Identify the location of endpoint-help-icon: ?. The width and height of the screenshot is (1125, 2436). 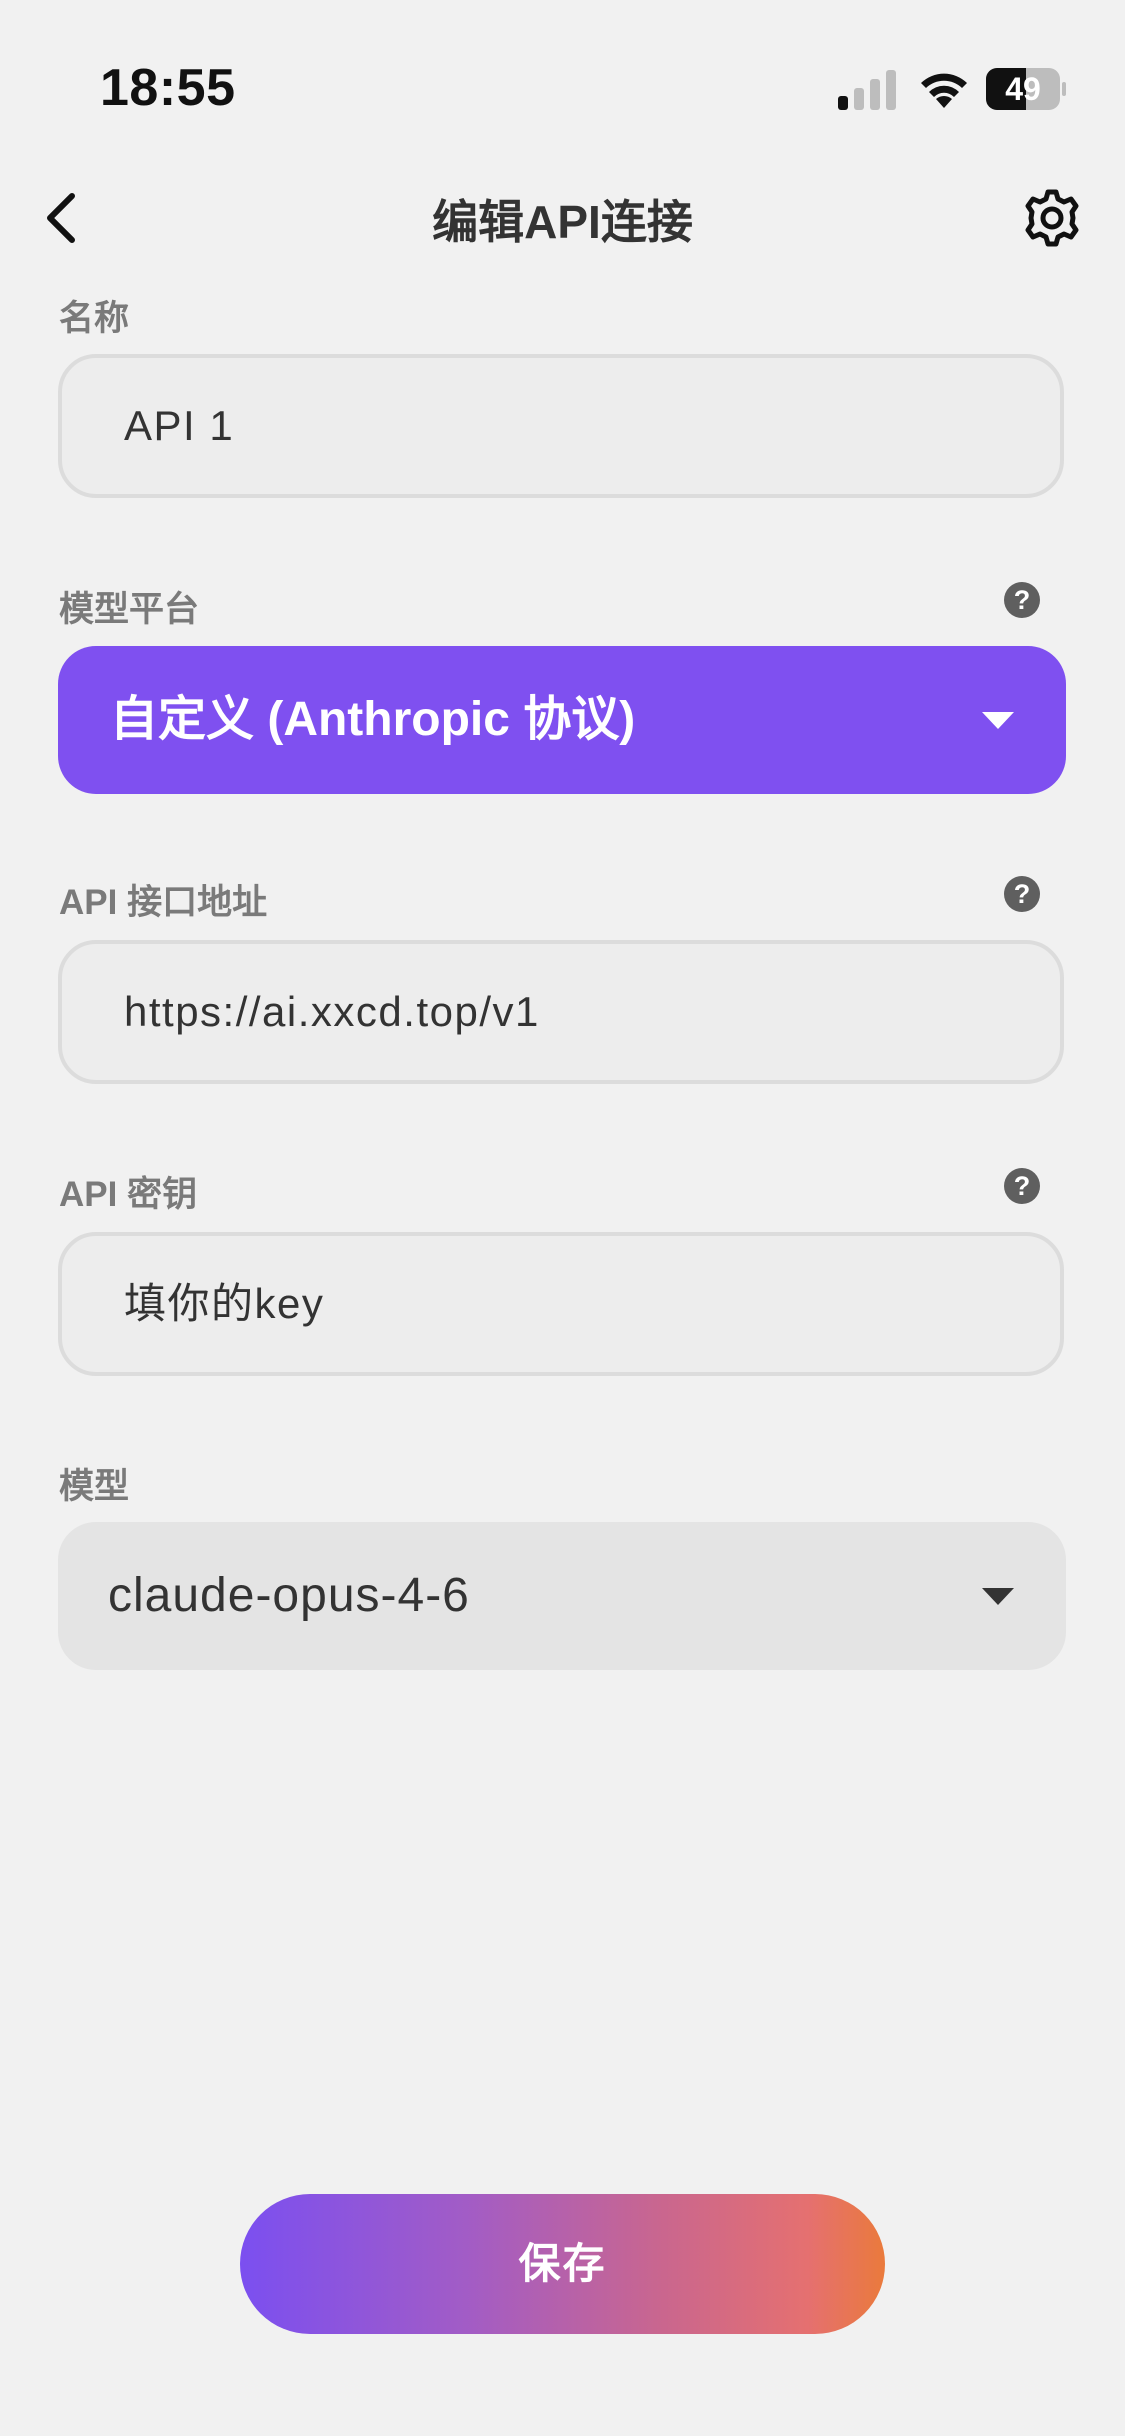
(1022, 894).